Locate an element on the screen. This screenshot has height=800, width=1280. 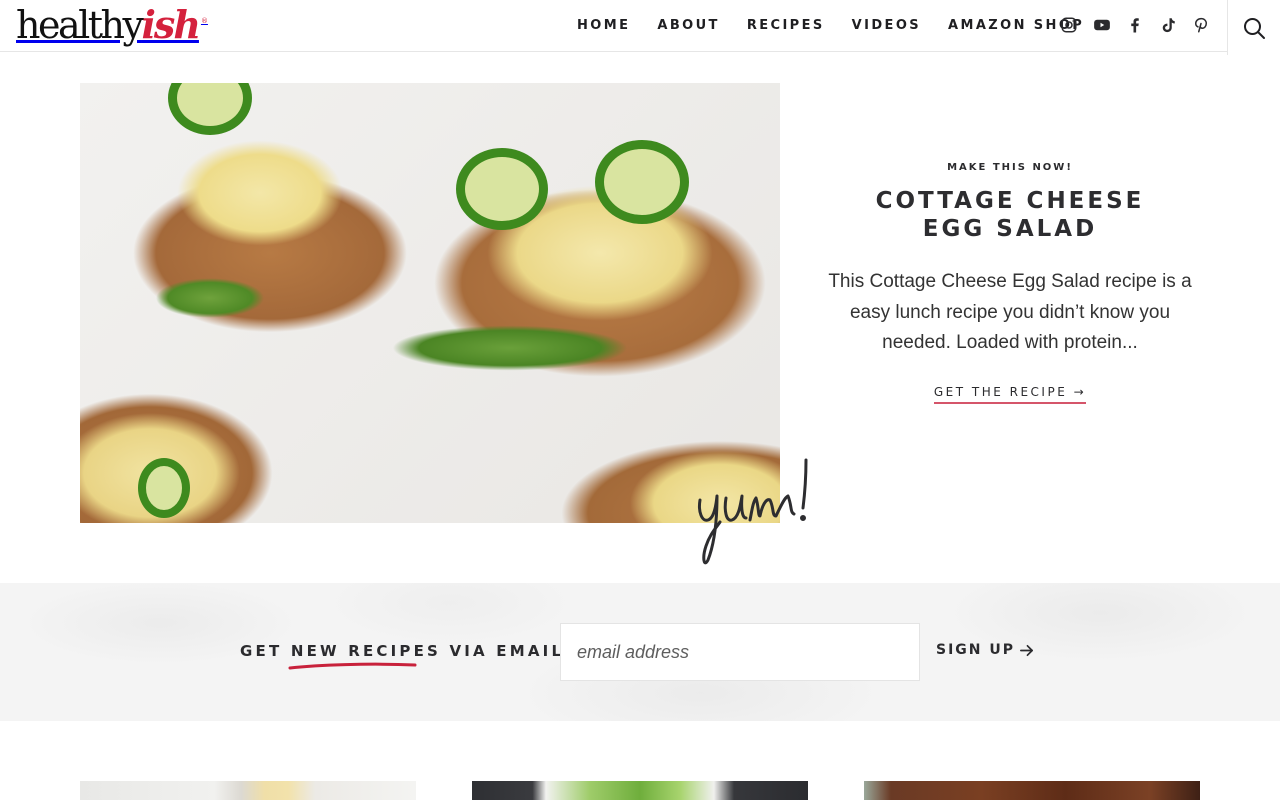
featured-recipe-title: COTTAGE CHEESE EGG SALAD is located at coordinates (1010, 215).